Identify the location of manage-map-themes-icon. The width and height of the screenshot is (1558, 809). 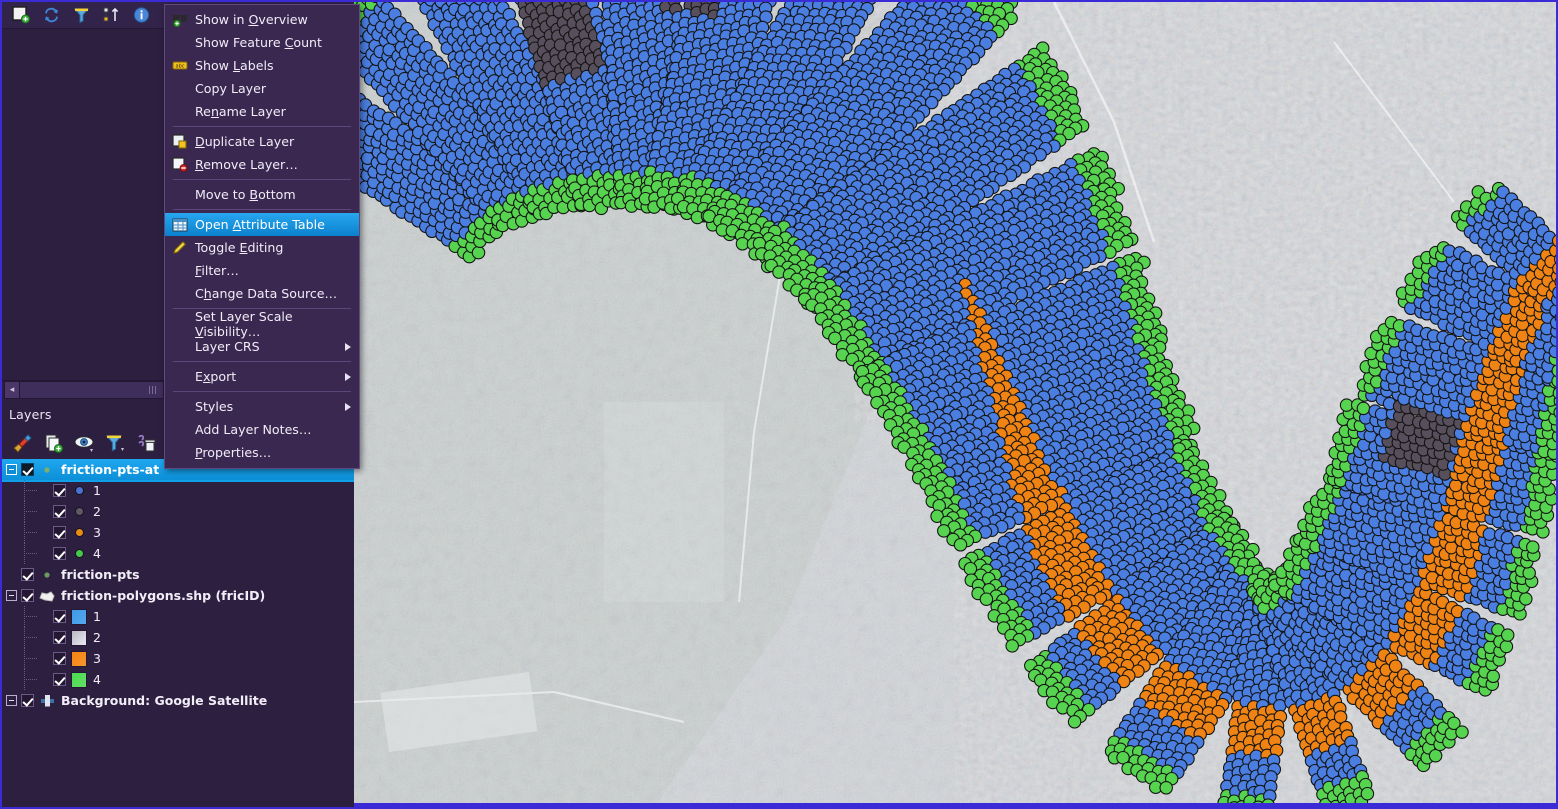
(85, 443).